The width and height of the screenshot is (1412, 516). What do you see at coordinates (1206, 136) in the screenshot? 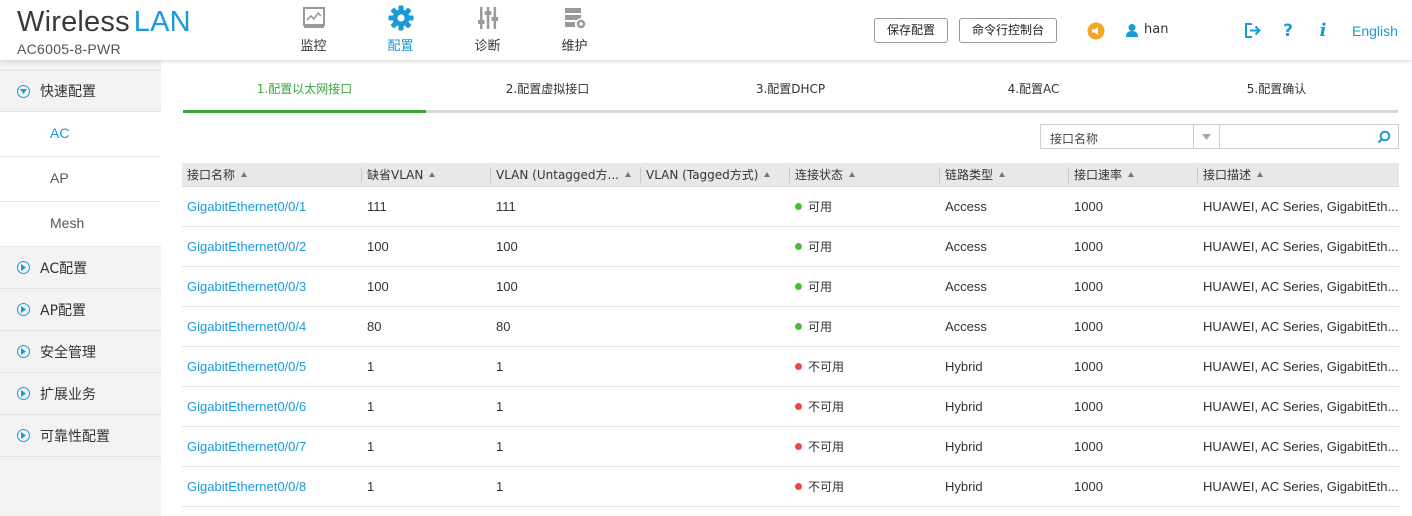
I see `chevron-down-icon` at bounding box center [1206, 136].